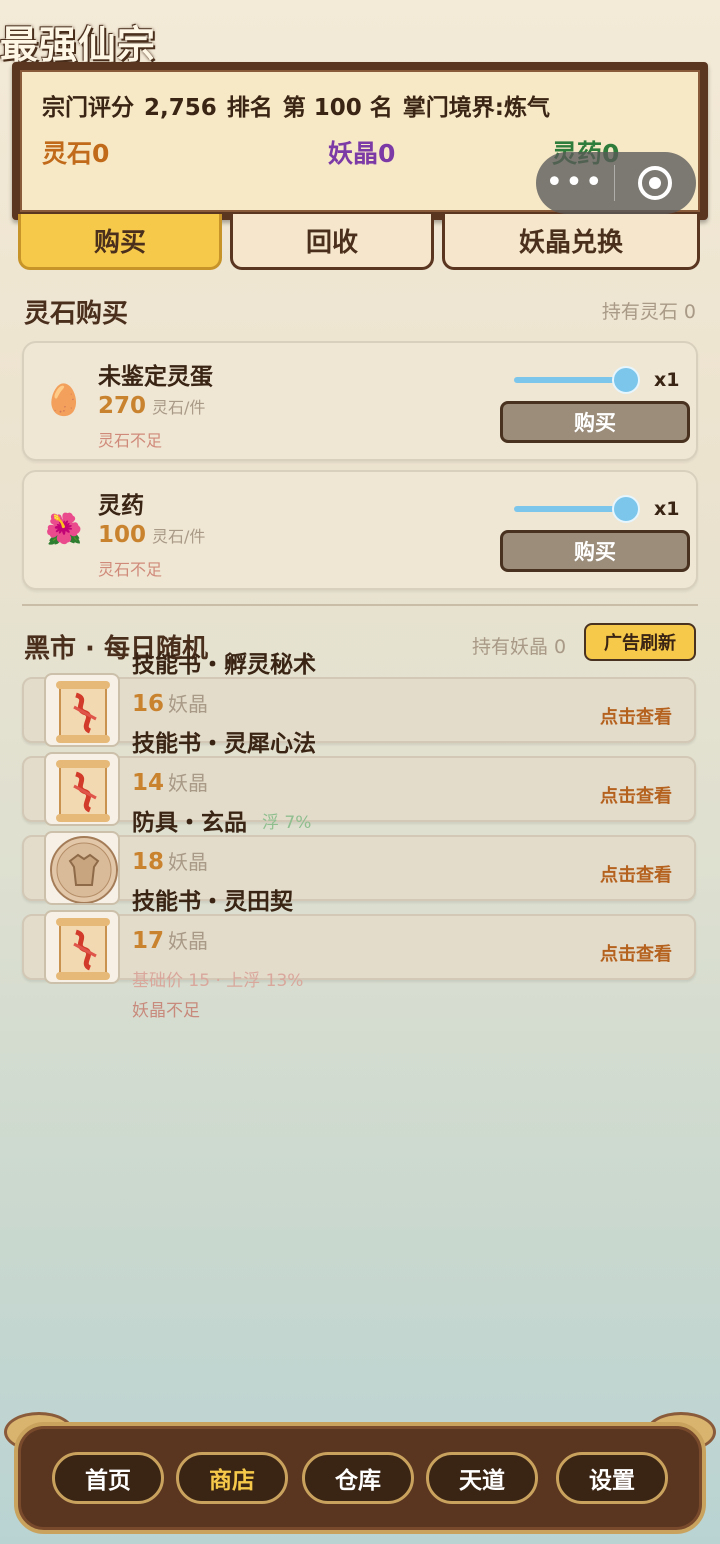 The image size is (720, 1544). I want to click on tab-buy: 购买, so click(120, 242).